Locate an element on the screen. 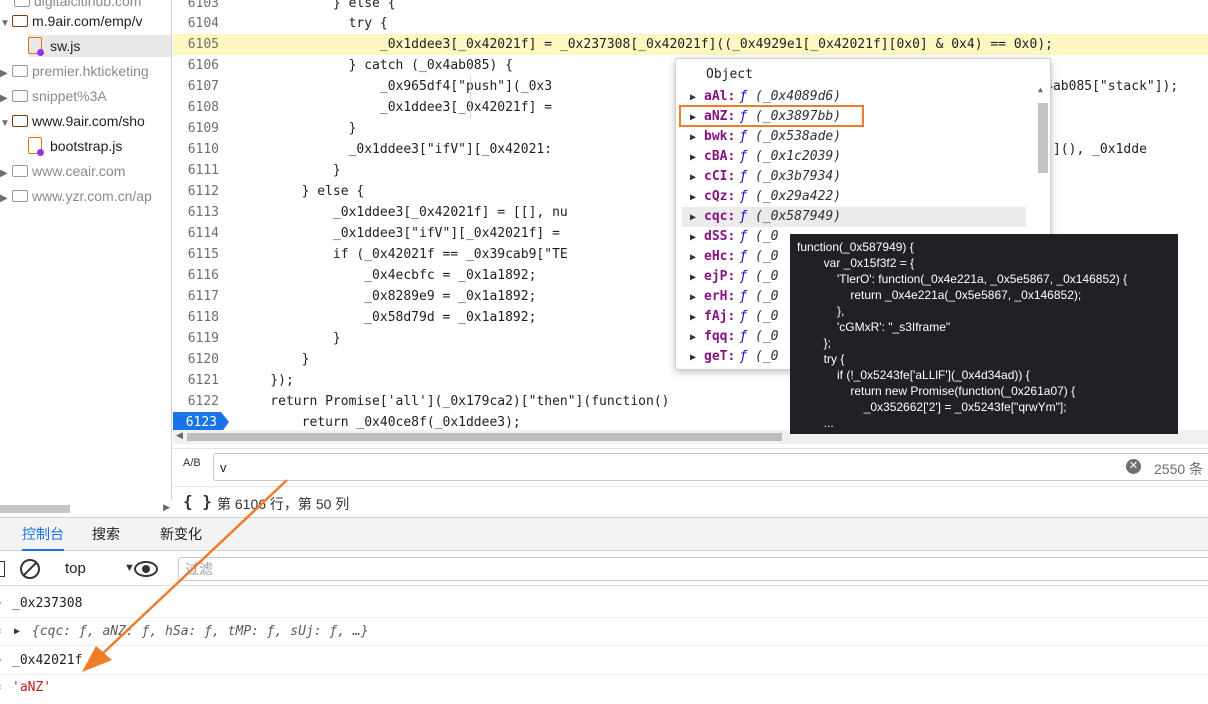  tooltip-line: if (!_0x5243fe['aLLlF'](_0x4d34ad)) { is located at coordinates (913, 375).